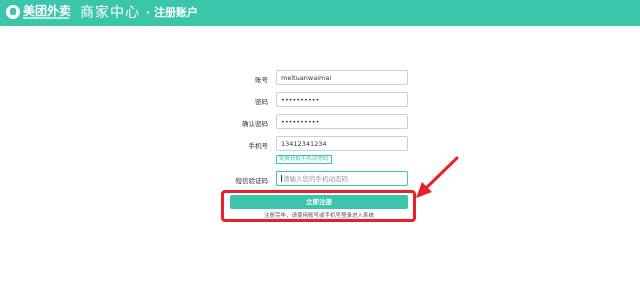  I want to click on meituan-logo-icon, so click(13, 12).